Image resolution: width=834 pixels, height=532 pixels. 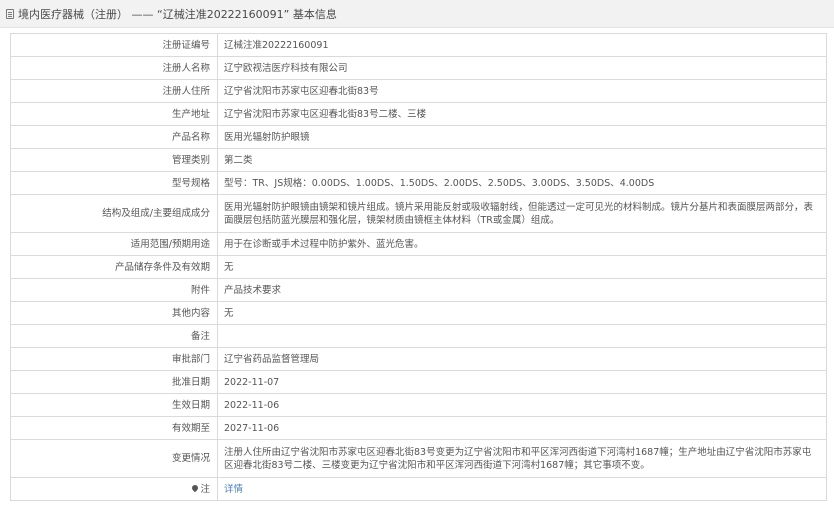 I want to click on row-label: 生产地址, so click(x=114, y=114).